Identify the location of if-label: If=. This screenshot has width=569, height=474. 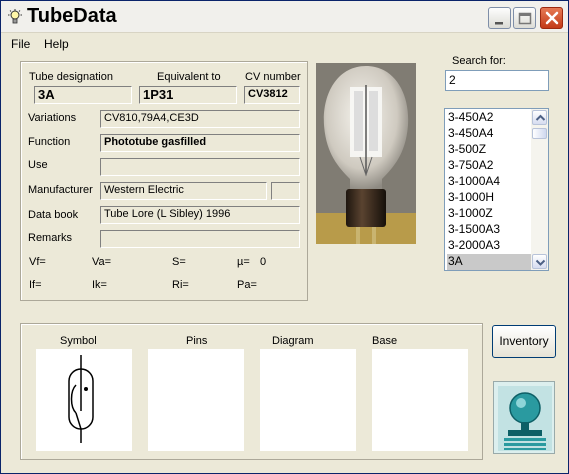
(35, 285).